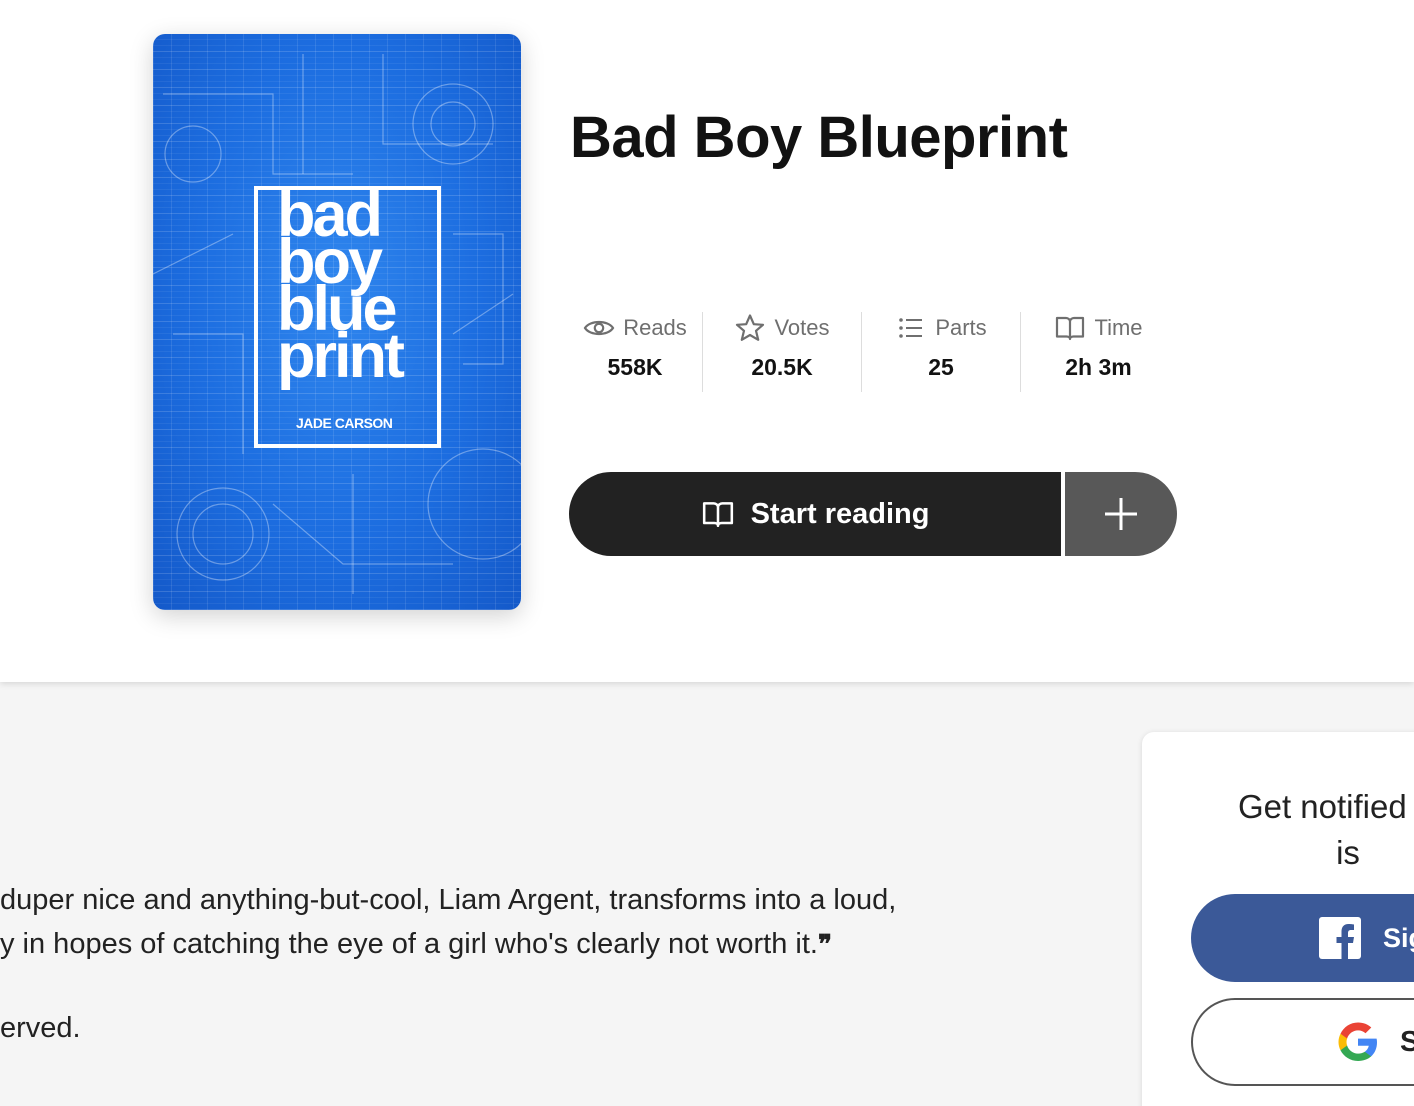 The width and height of the screenshot is (1414, 1106). I want to click on stat-reads: Reads 558K, so click(635, 352).